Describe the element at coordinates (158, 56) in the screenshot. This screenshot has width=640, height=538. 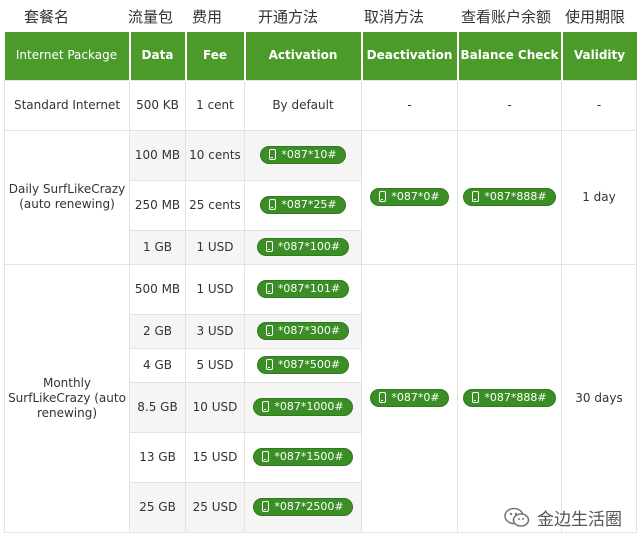
I see `col-header-data: Data` at that location.